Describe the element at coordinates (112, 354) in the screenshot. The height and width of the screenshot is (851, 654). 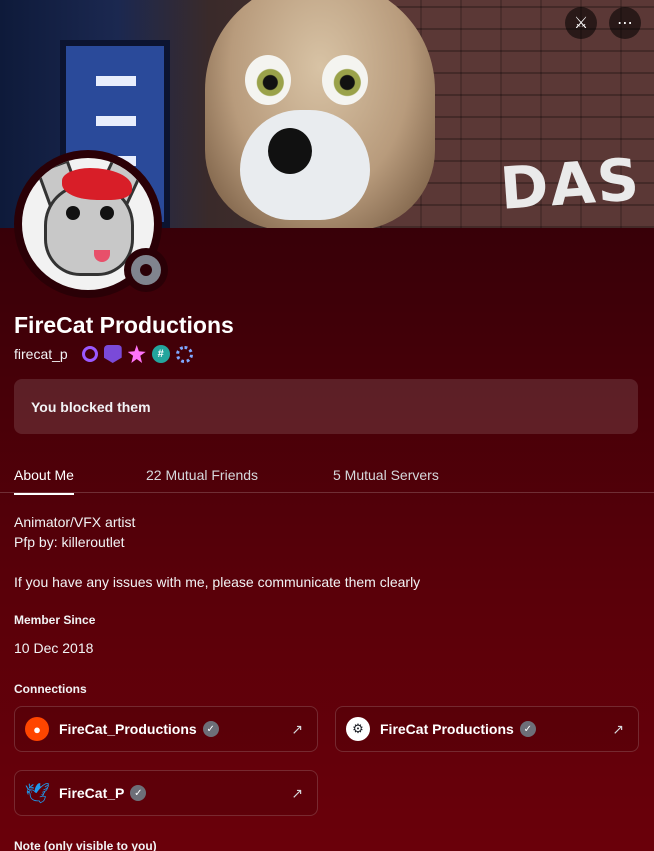
I see `hypesquad-badge-icon` at that location.